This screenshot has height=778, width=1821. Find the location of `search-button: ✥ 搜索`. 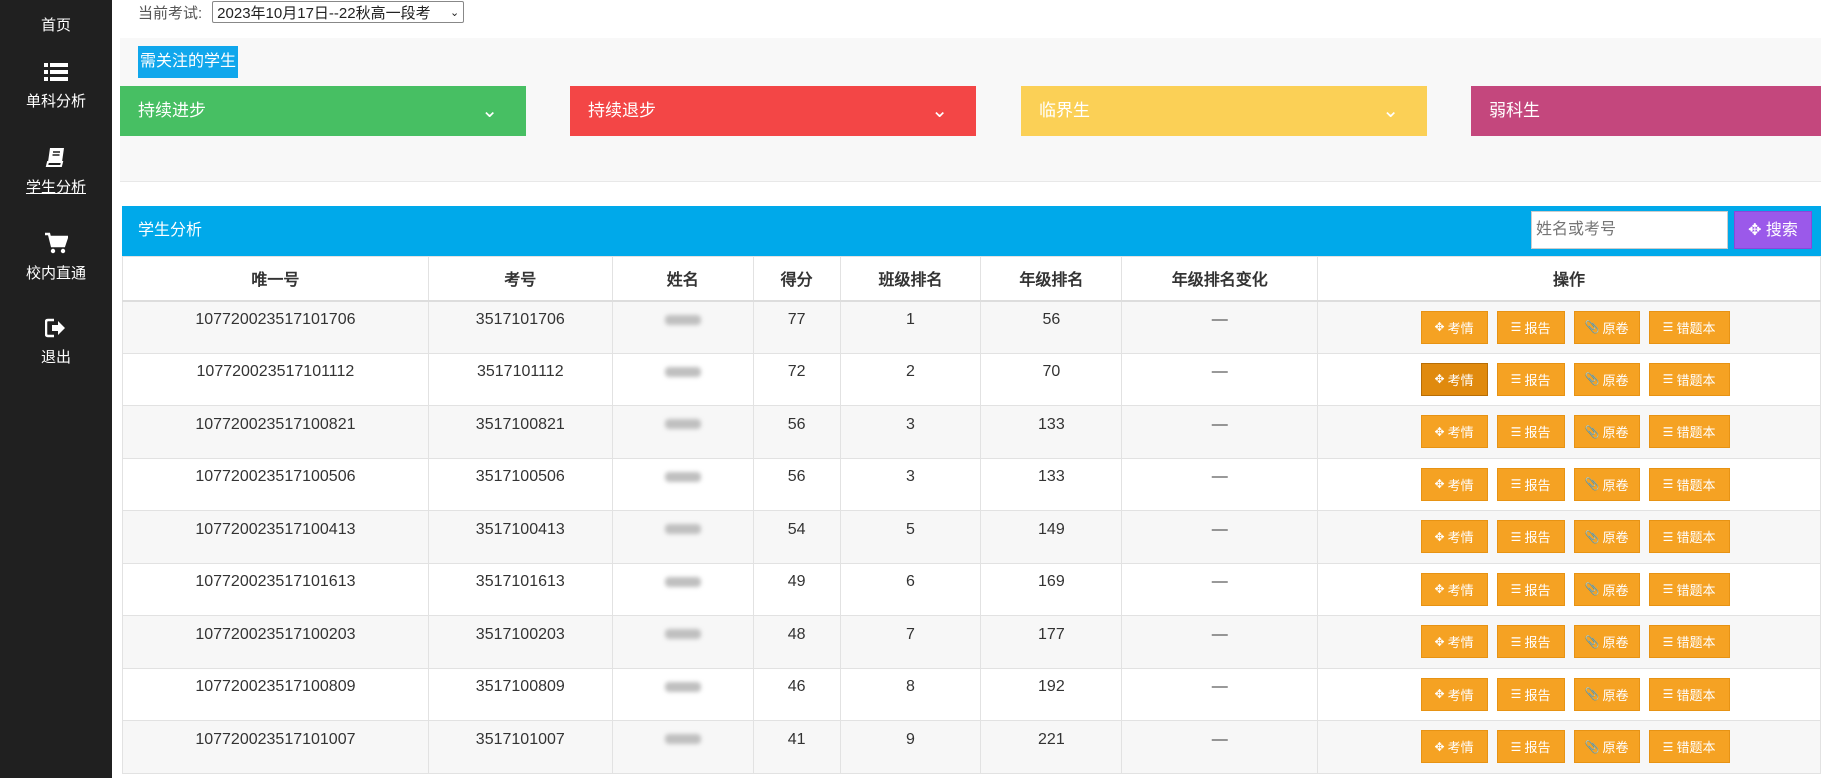

search-button: ✥ 搜索 is located at coordinates (1773, 230).